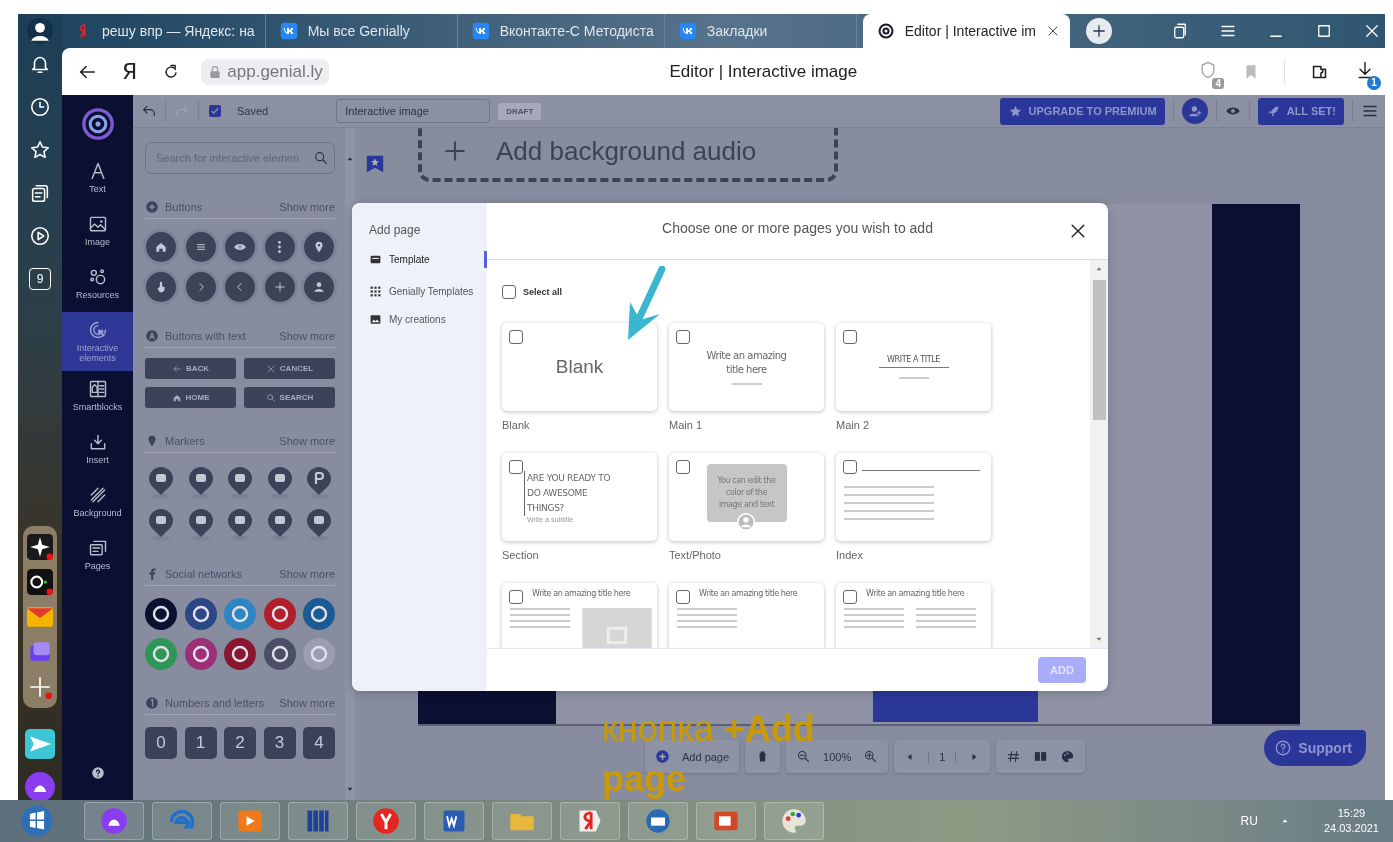 This screenshot has width=1393, height=842. What do you see at coordinates (240, 743) in the screenshot?
I see `number-button: 2` at bounding box center [240, 743].